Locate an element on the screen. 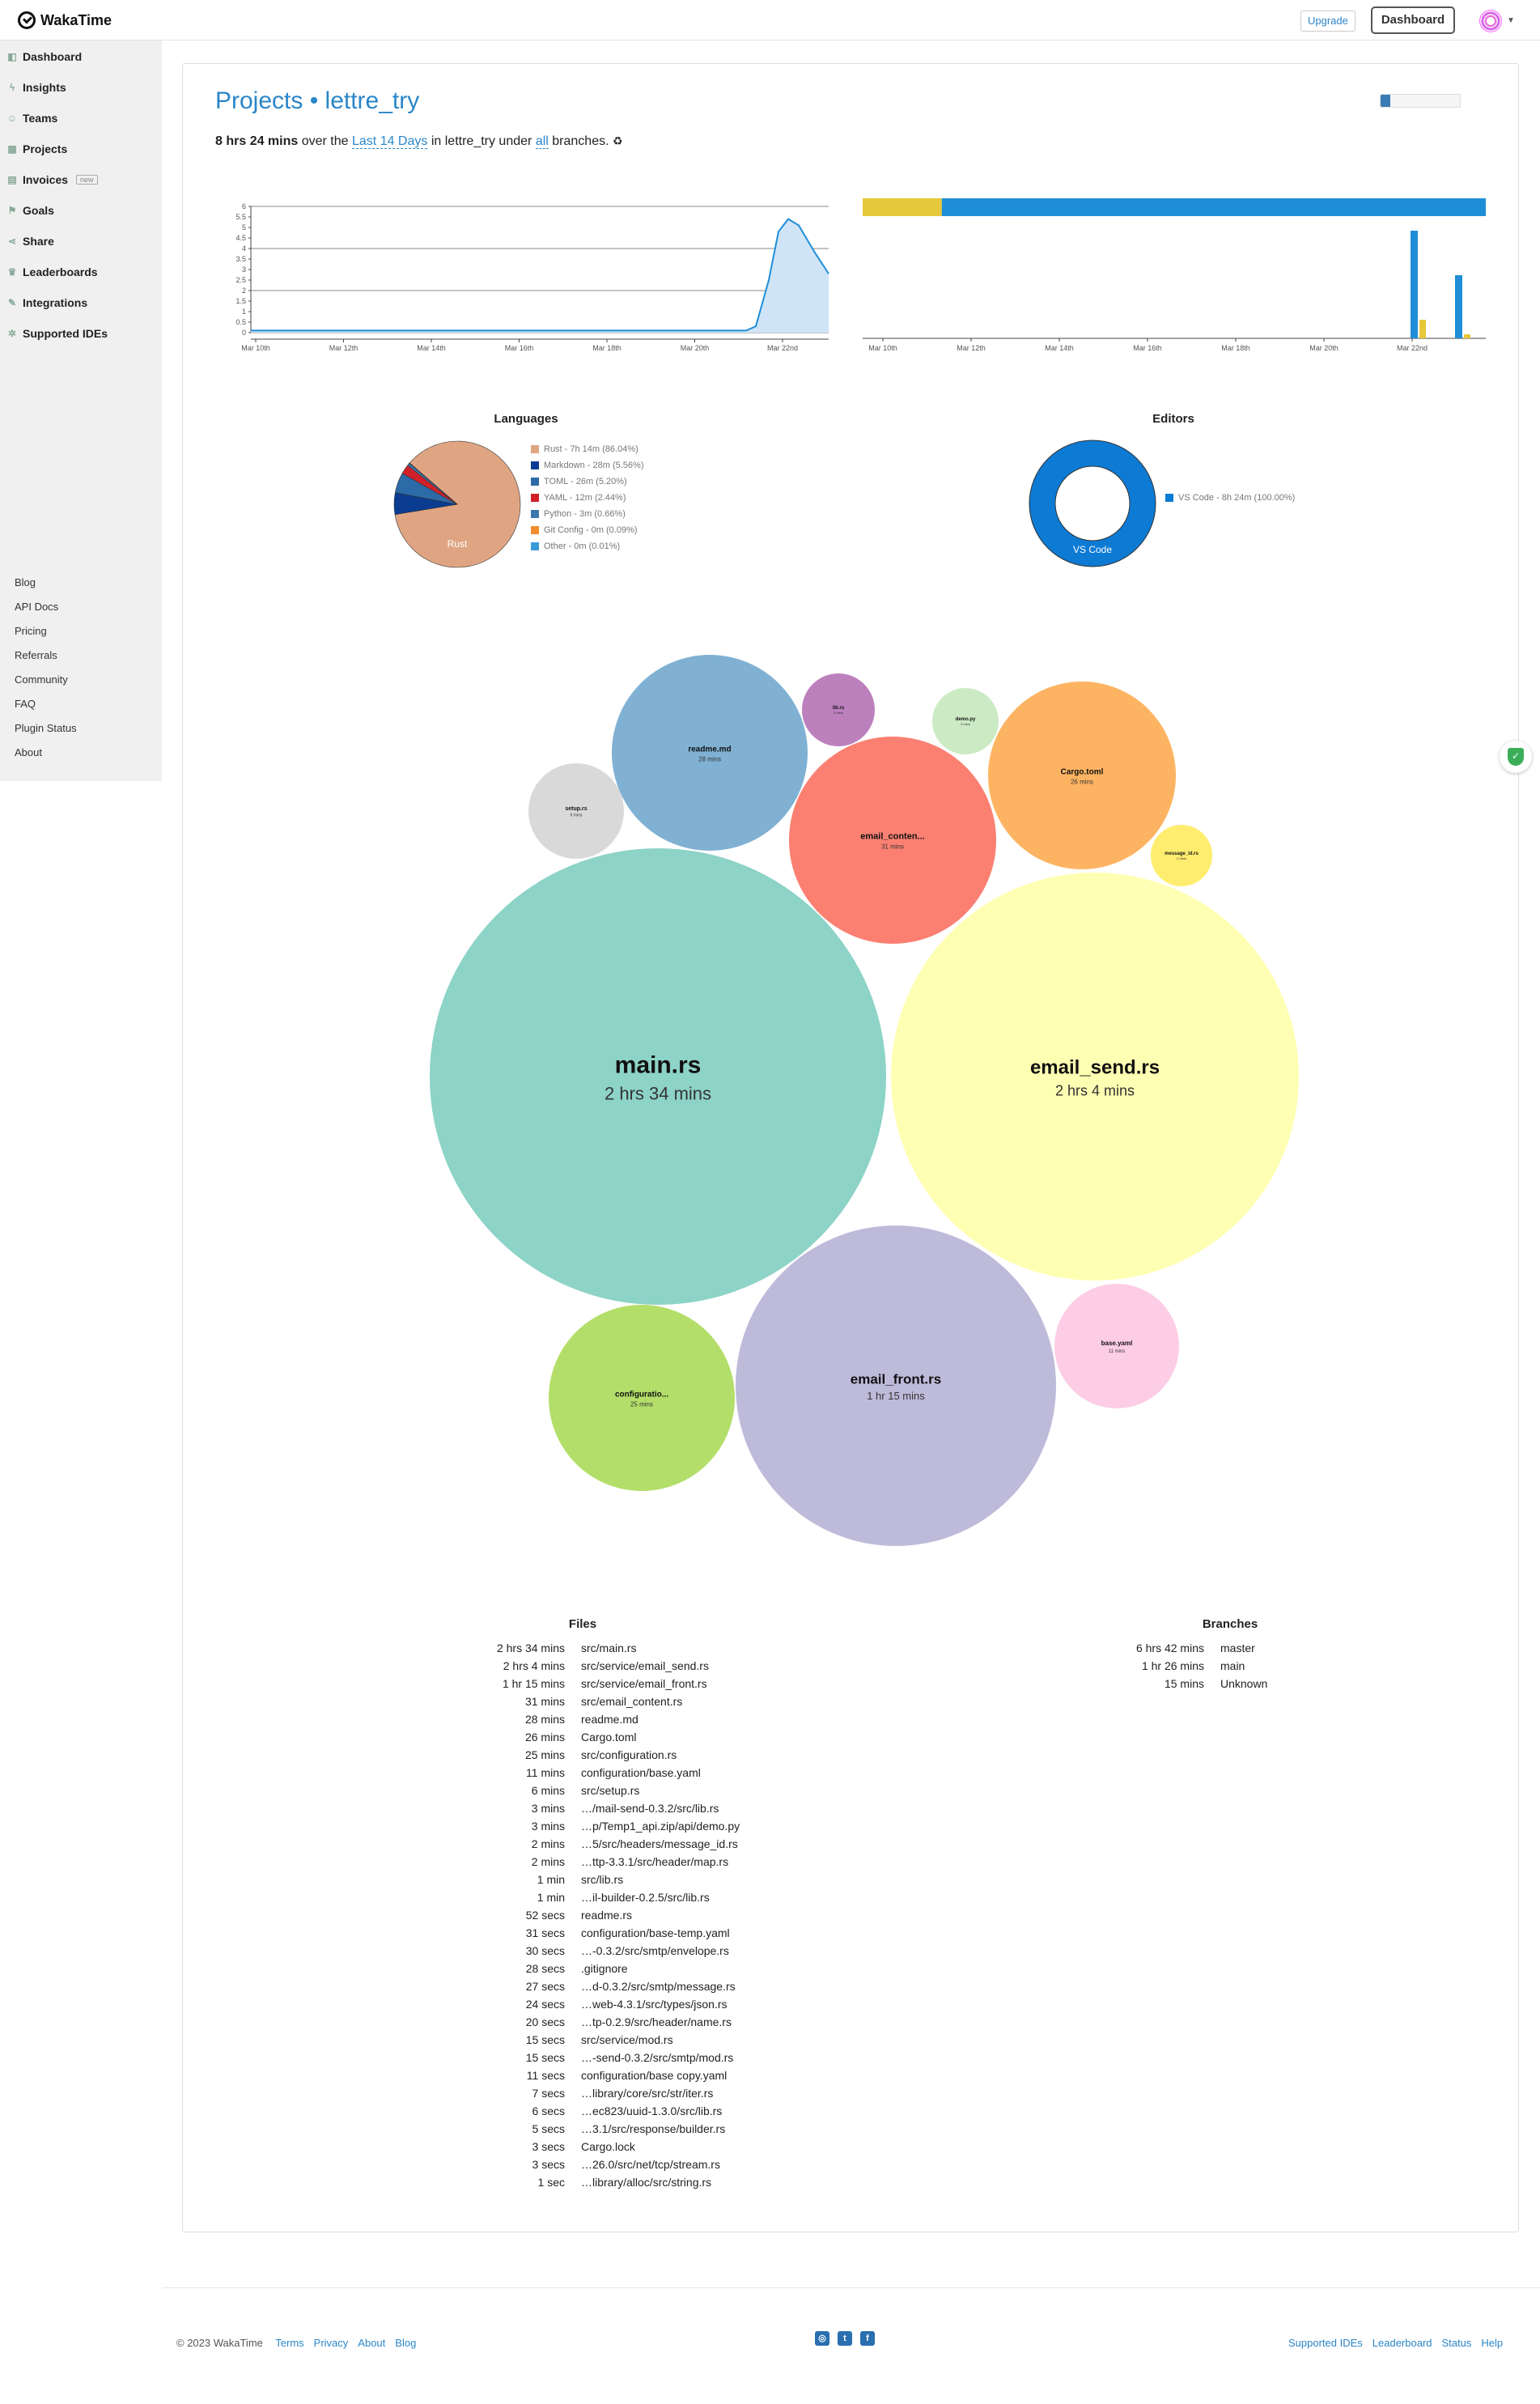  footer-link-status: Status is located at coordinates (1457, 2343).